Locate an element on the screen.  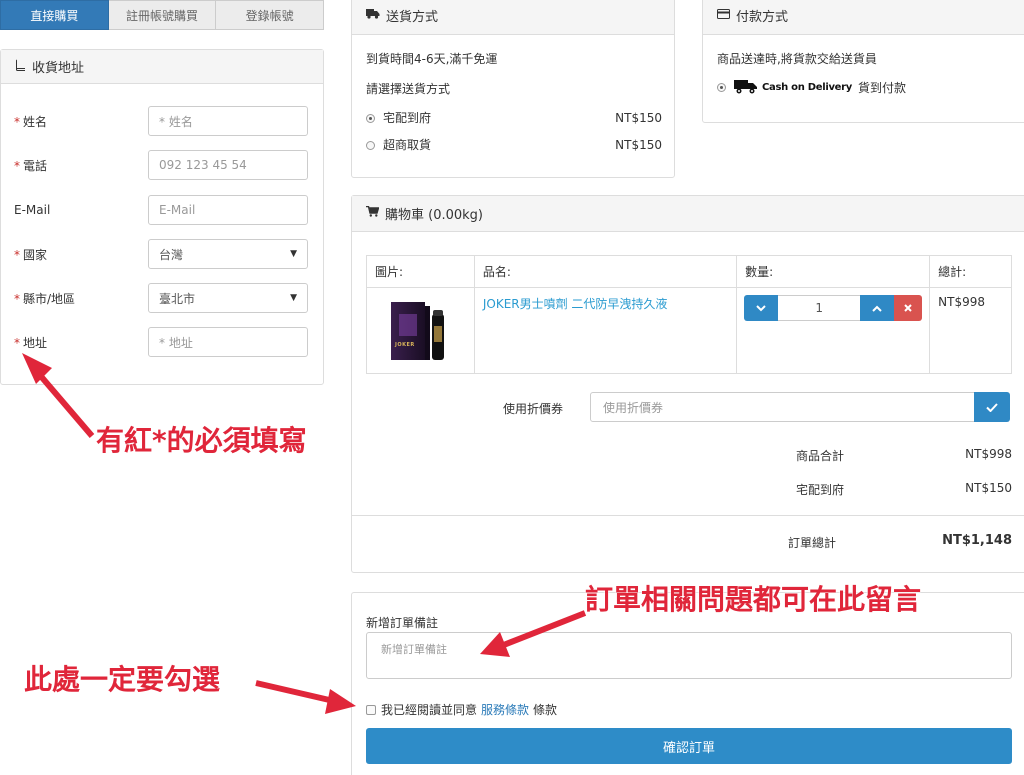
email-label: E-Mail is located at coordinates (32, 210).